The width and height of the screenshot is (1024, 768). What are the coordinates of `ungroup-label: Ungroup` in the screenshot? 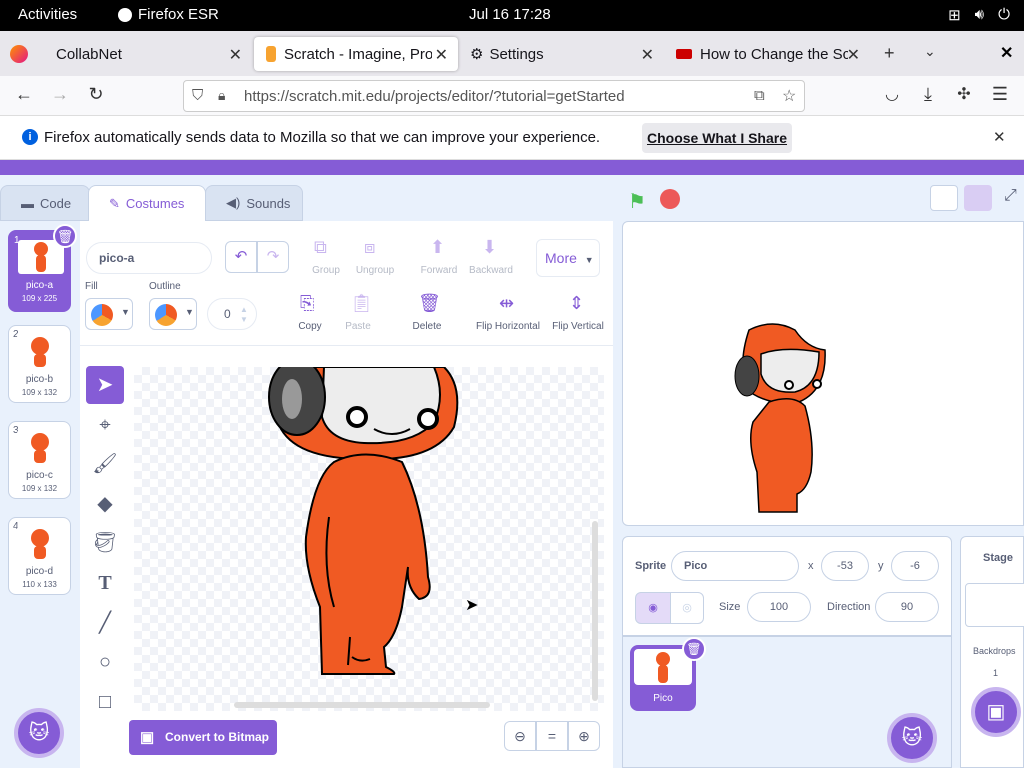 It's located at (375, 270).